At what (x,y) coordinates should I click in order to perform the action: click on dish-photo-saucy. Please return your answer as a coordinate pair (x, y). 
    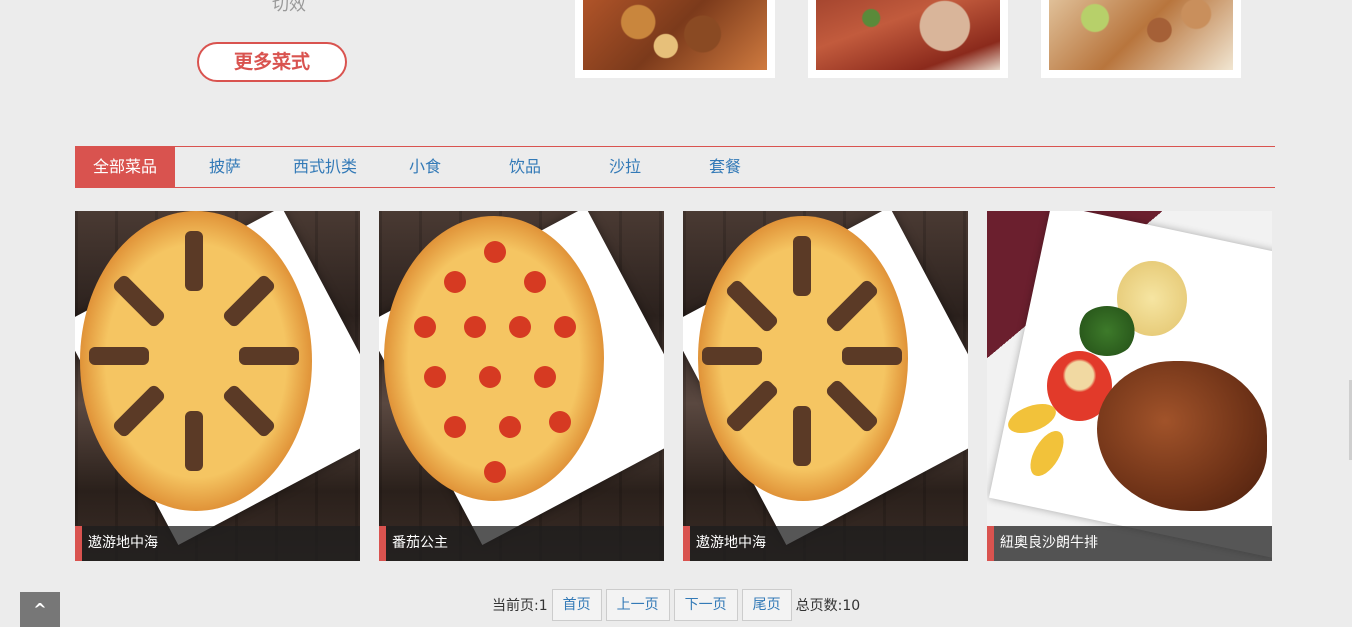
    Looking at the image, I should click on (908, 35).